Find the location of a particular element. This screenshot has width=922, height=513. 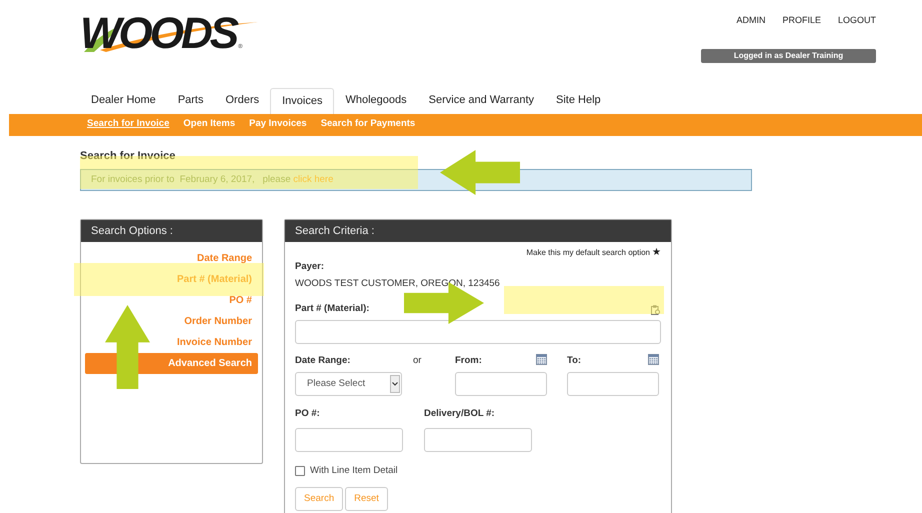

field-label: To: is located at coordinates (574, 360).